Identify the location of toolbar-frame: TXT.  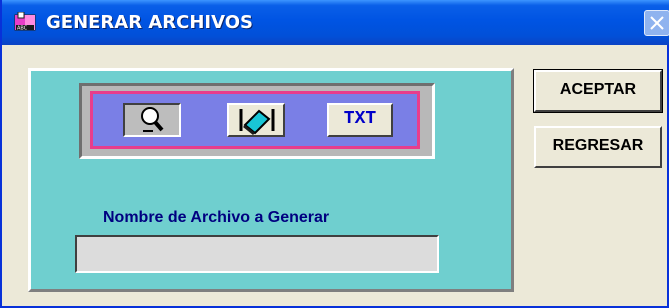
(257, 121).